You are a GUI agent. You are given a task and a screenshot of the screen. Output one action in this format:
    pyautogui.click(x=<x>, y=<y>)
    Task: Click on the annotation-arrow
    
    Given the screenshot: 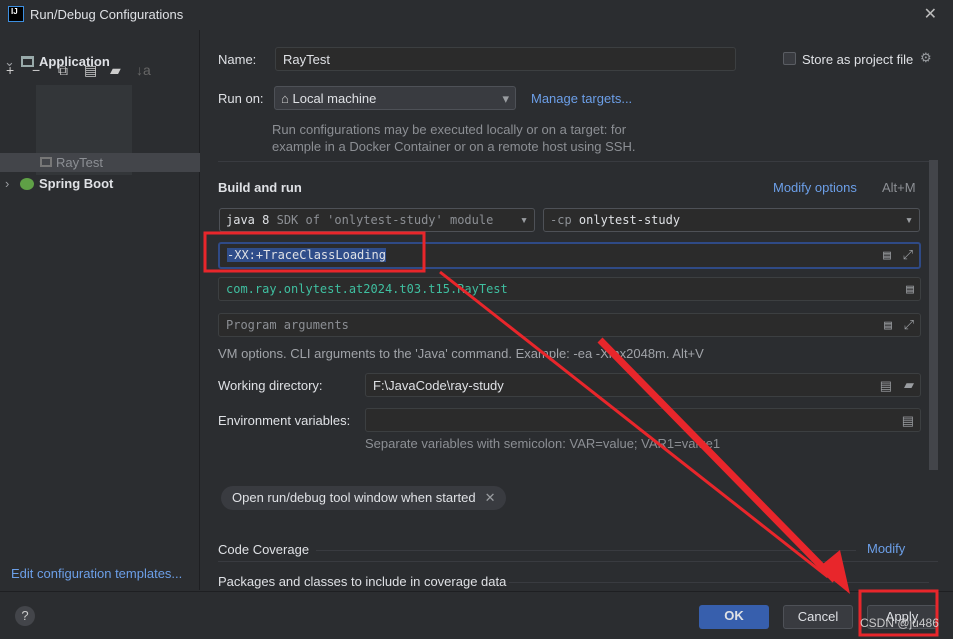 What is the action you would take?
    pyautogui.click(x=717, y=460)
    